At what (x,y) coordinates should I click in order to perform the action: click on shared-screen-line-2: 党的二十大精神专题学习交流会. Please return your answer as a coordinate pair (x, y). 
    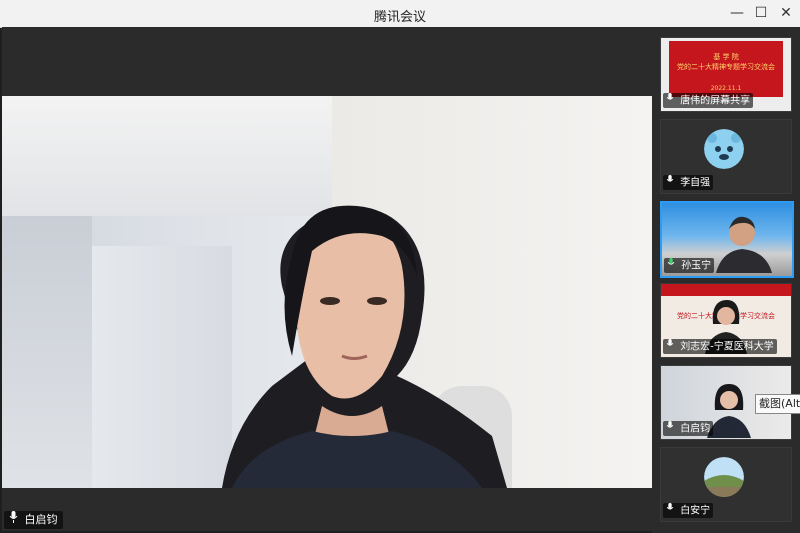
    Looking at the image, I should click on (726, 67).